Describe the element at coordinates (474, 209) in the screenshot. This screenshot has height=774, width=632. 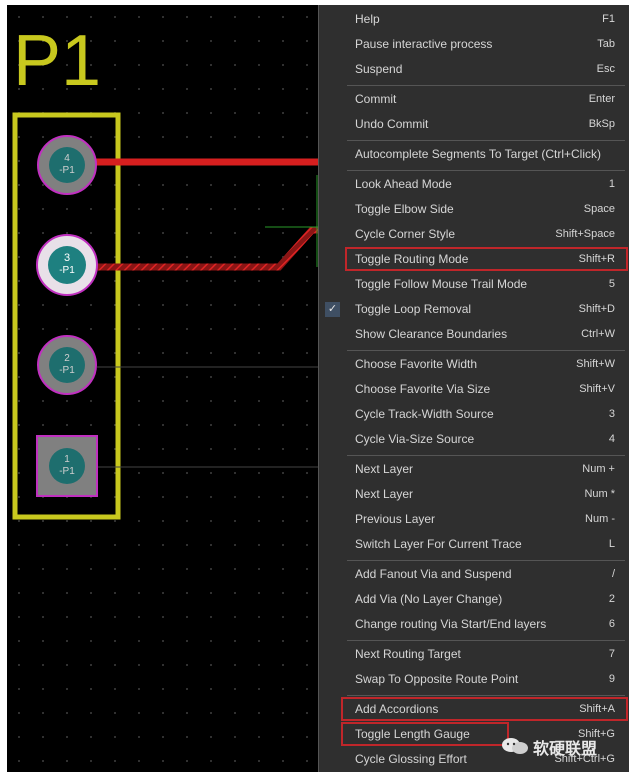
I see `menu-item-toggle-elbow-side: Toggle Elbow Side Space` at that location.